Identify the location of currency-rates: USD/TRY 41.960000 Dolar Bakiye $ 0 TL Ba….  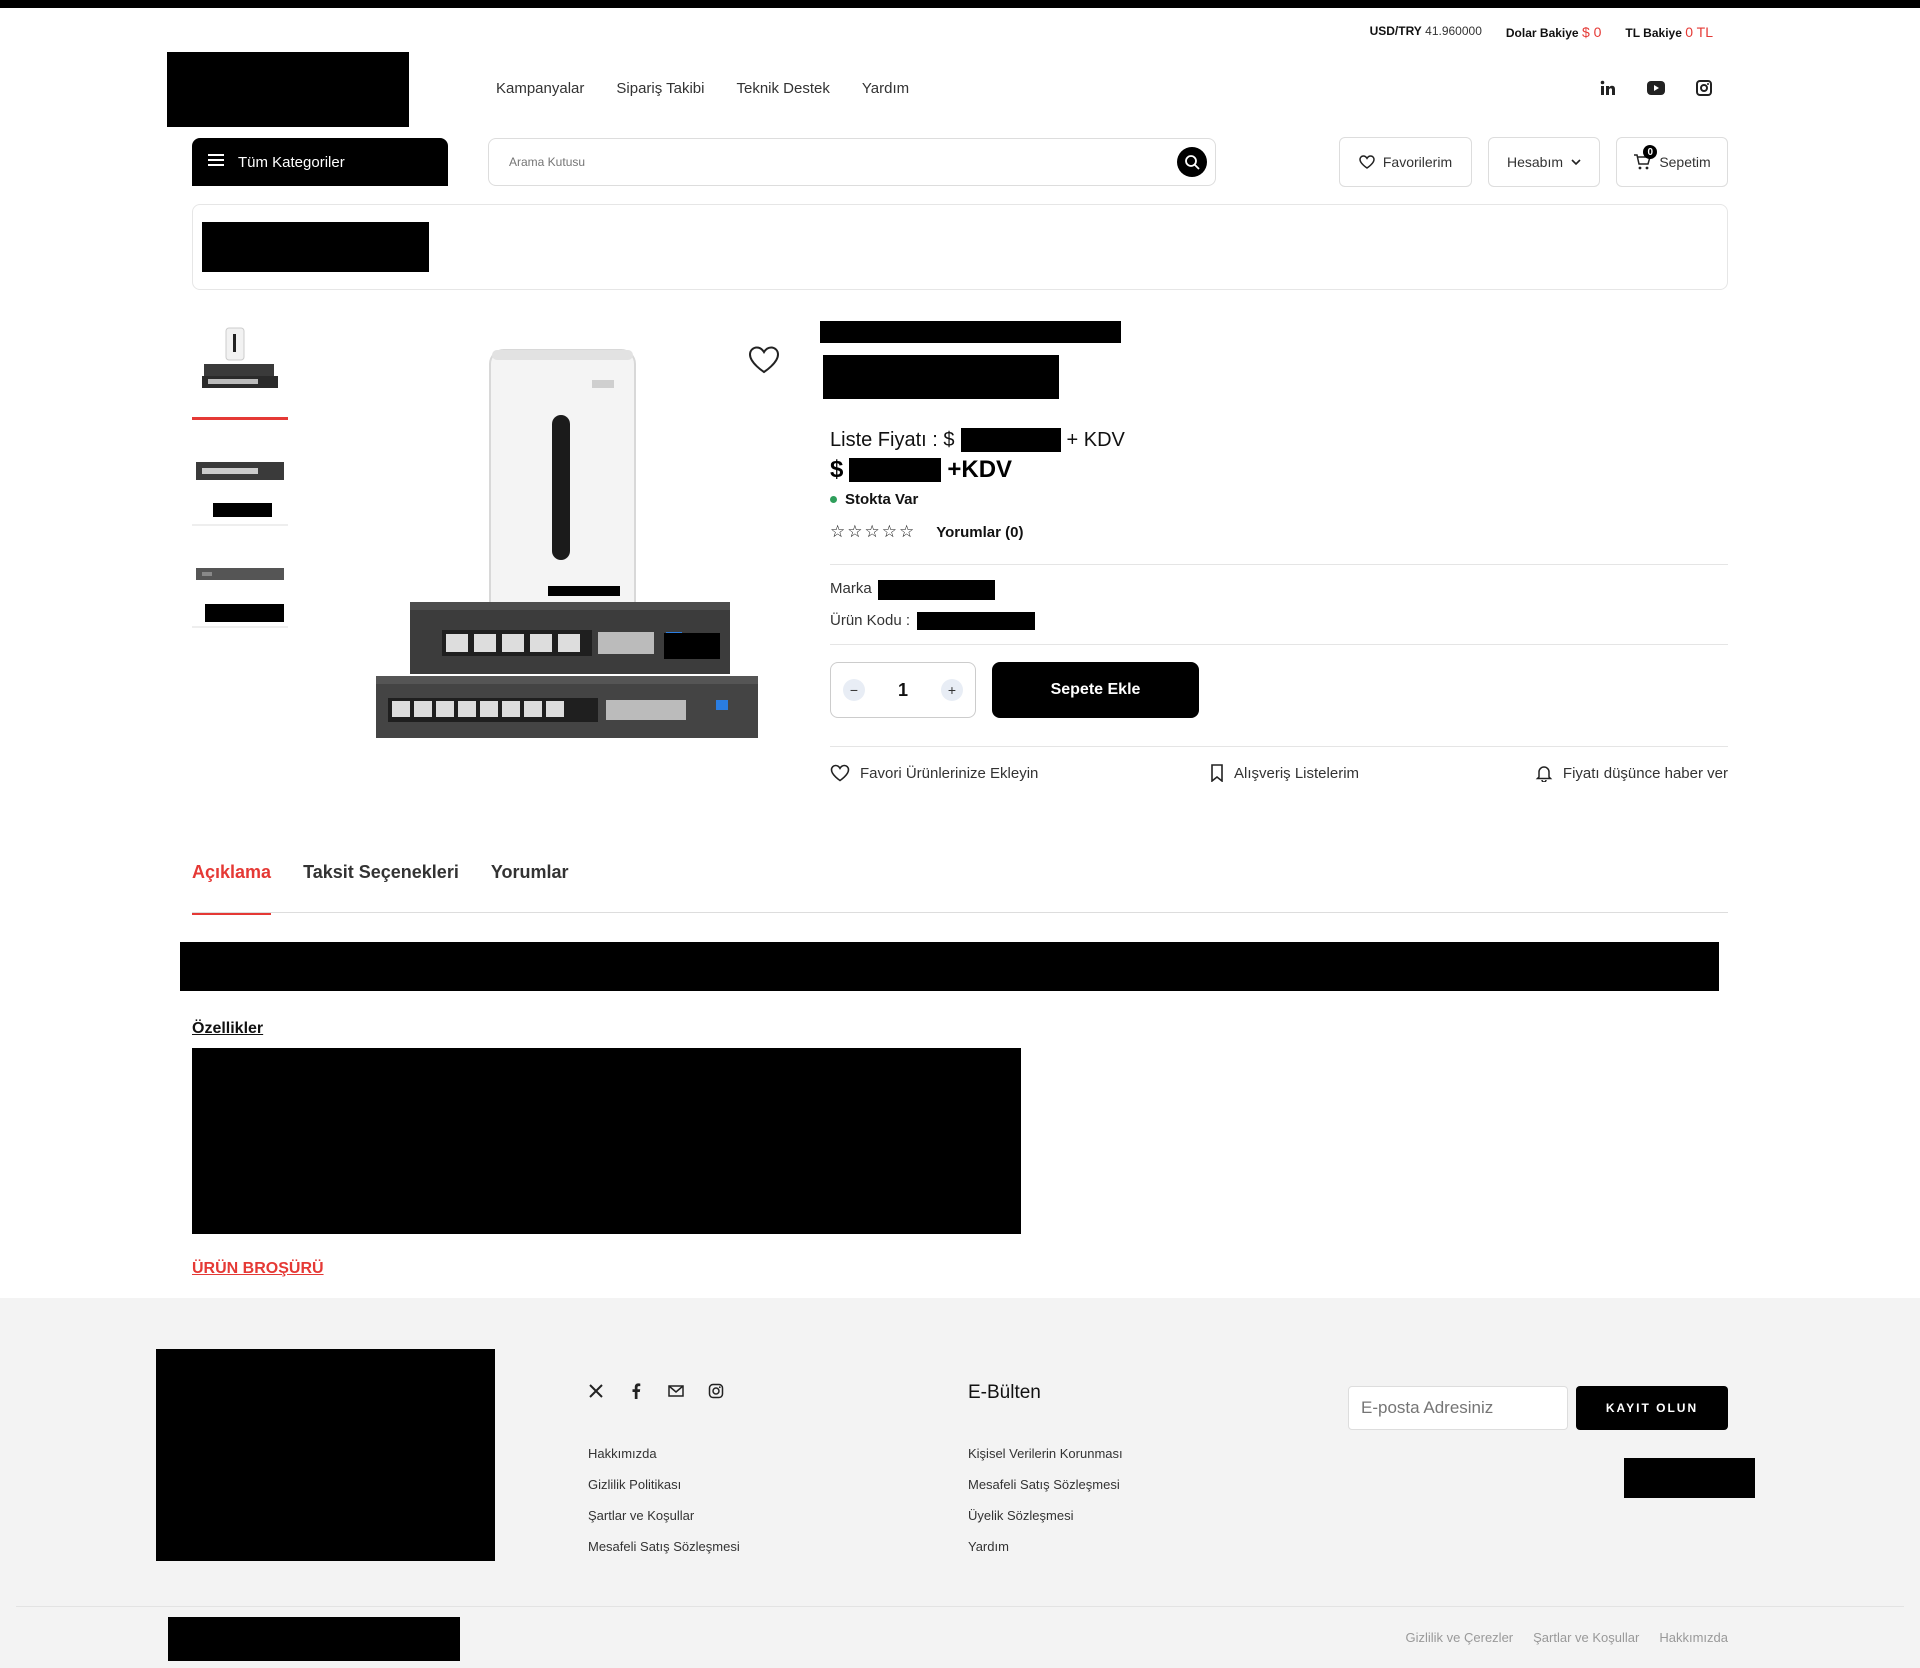
(1541, 32).